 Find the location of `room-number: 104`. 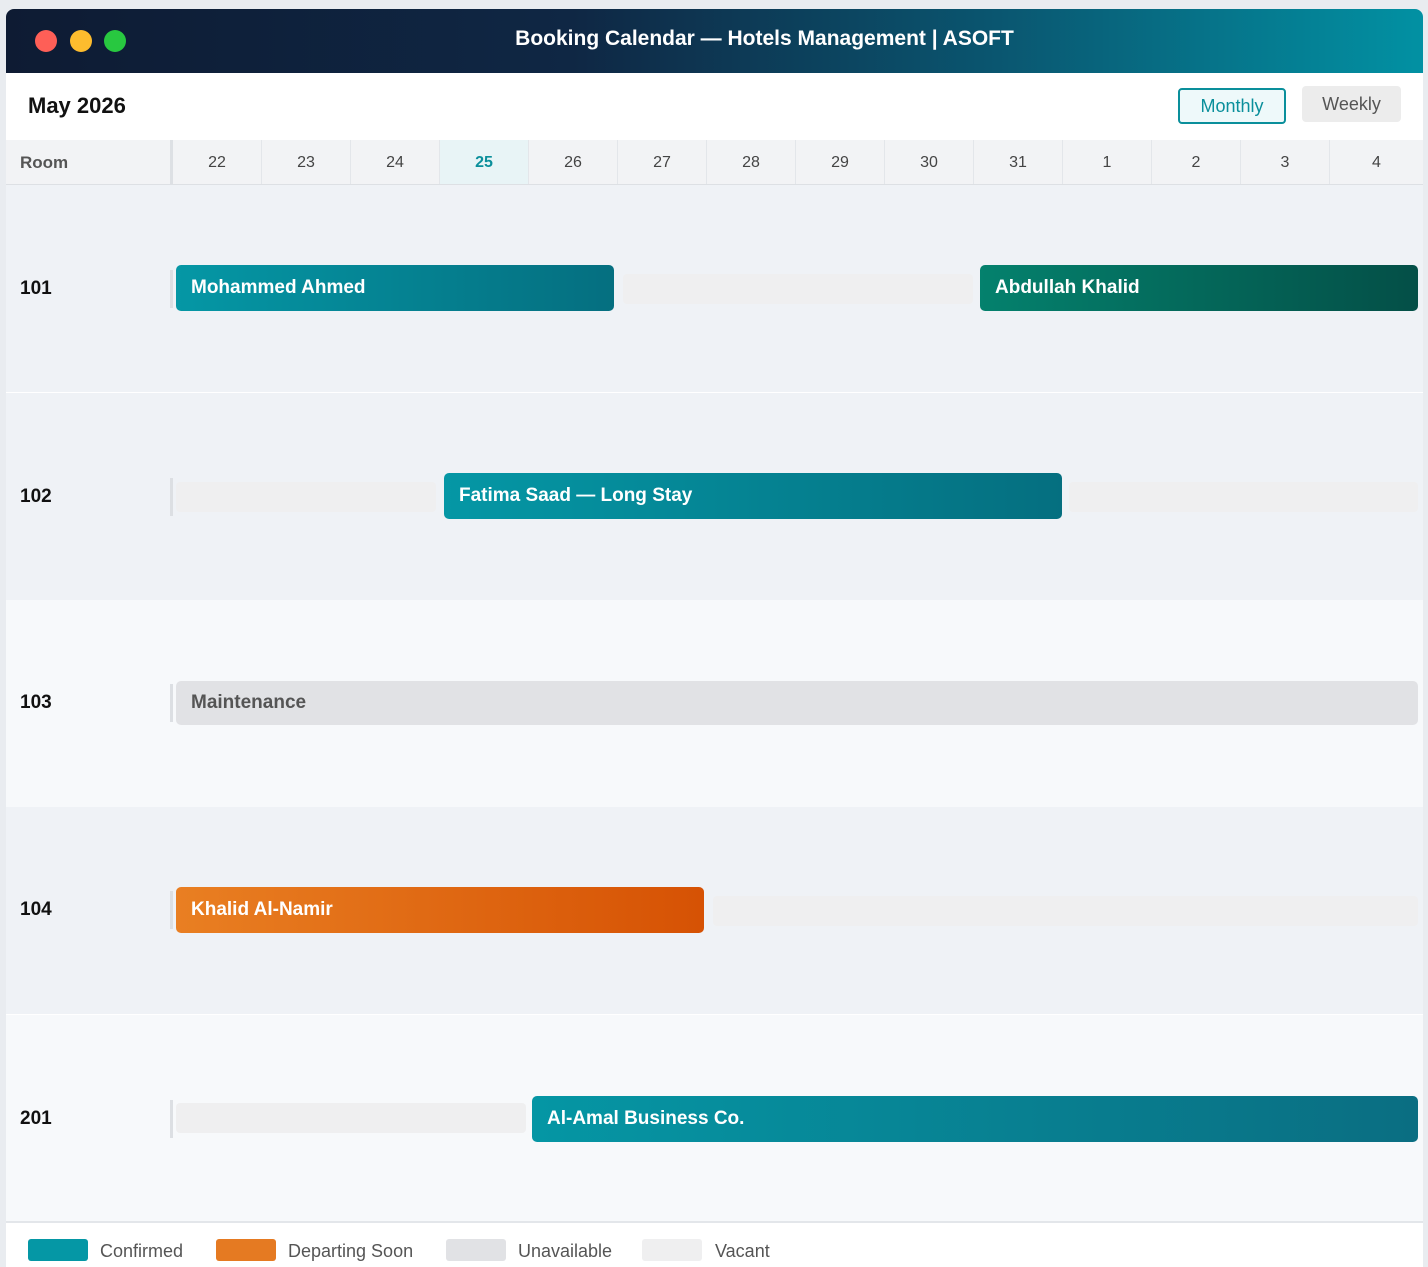

room-number: 104 is located at coordinates (36, 909).